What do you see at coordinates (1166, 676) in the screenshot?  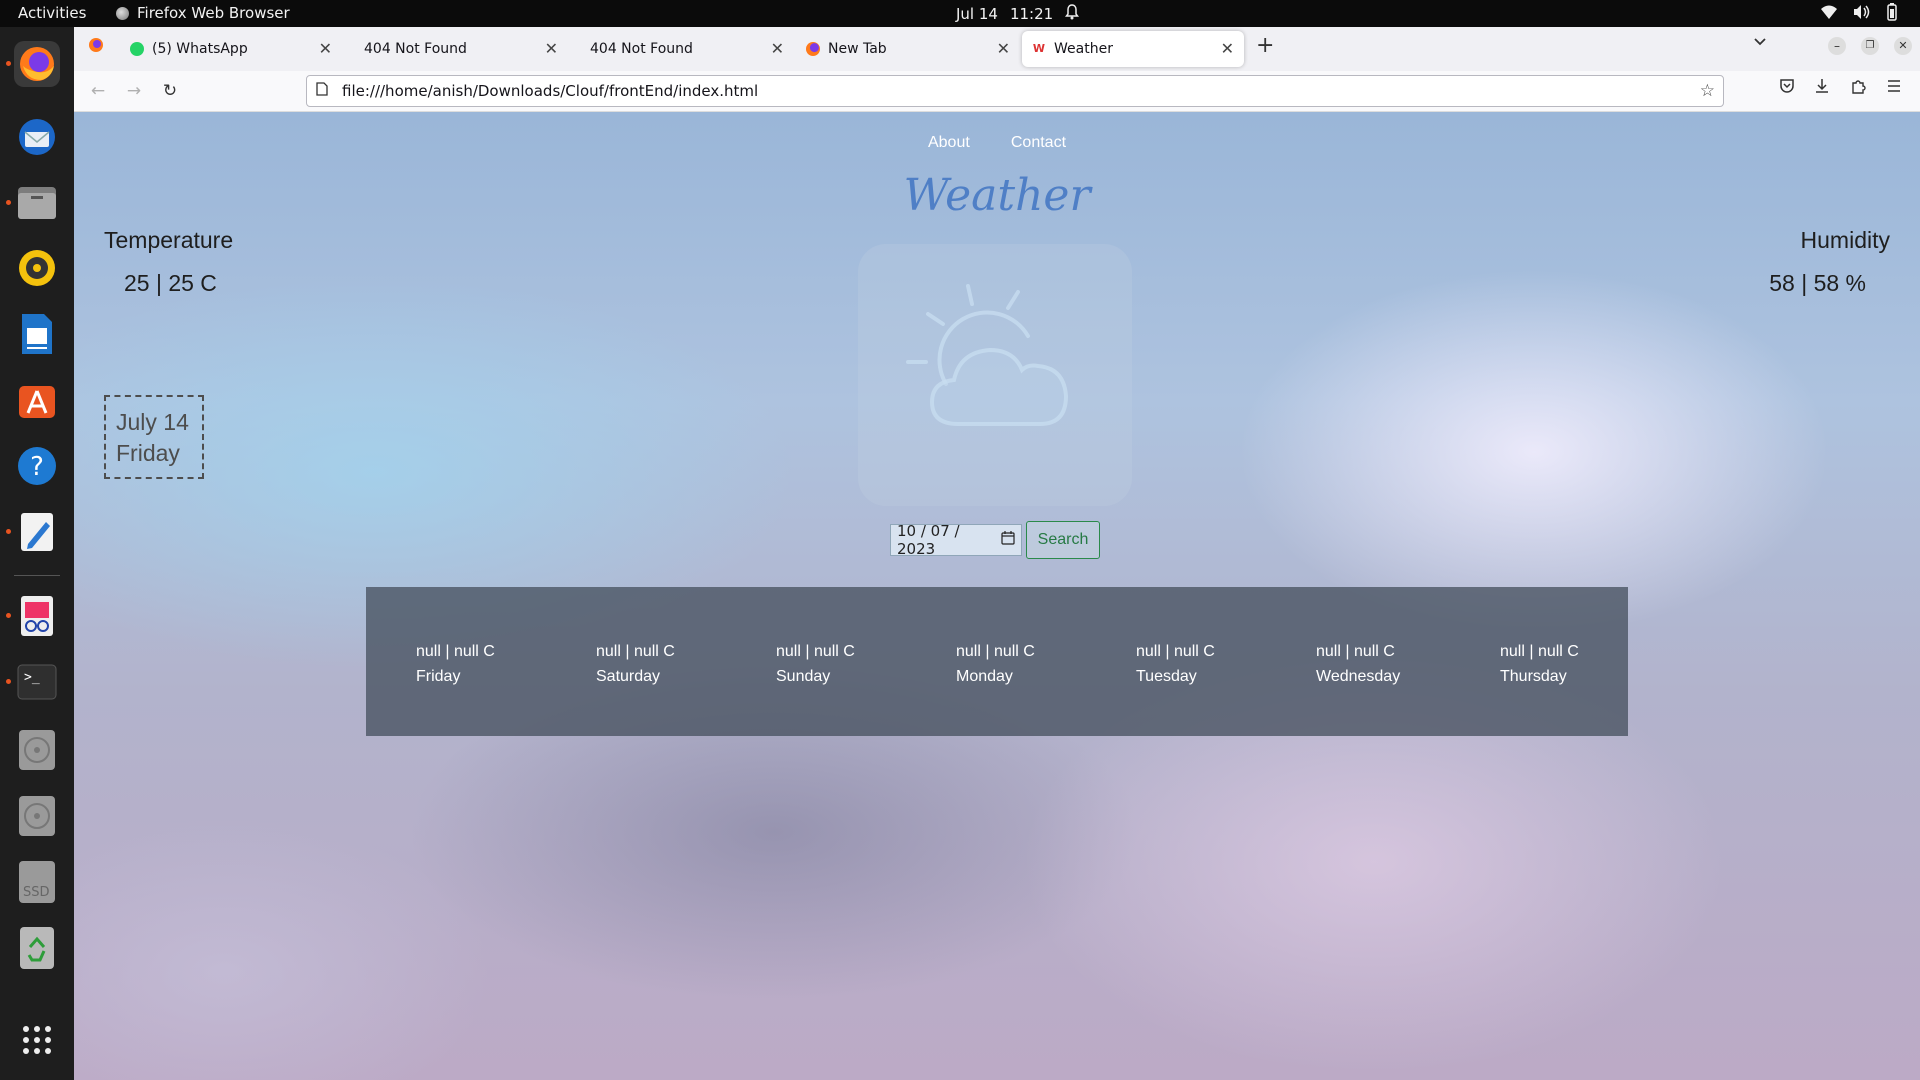 I see `forecast-day: Tuesday` at bounding box center [1166, 676].